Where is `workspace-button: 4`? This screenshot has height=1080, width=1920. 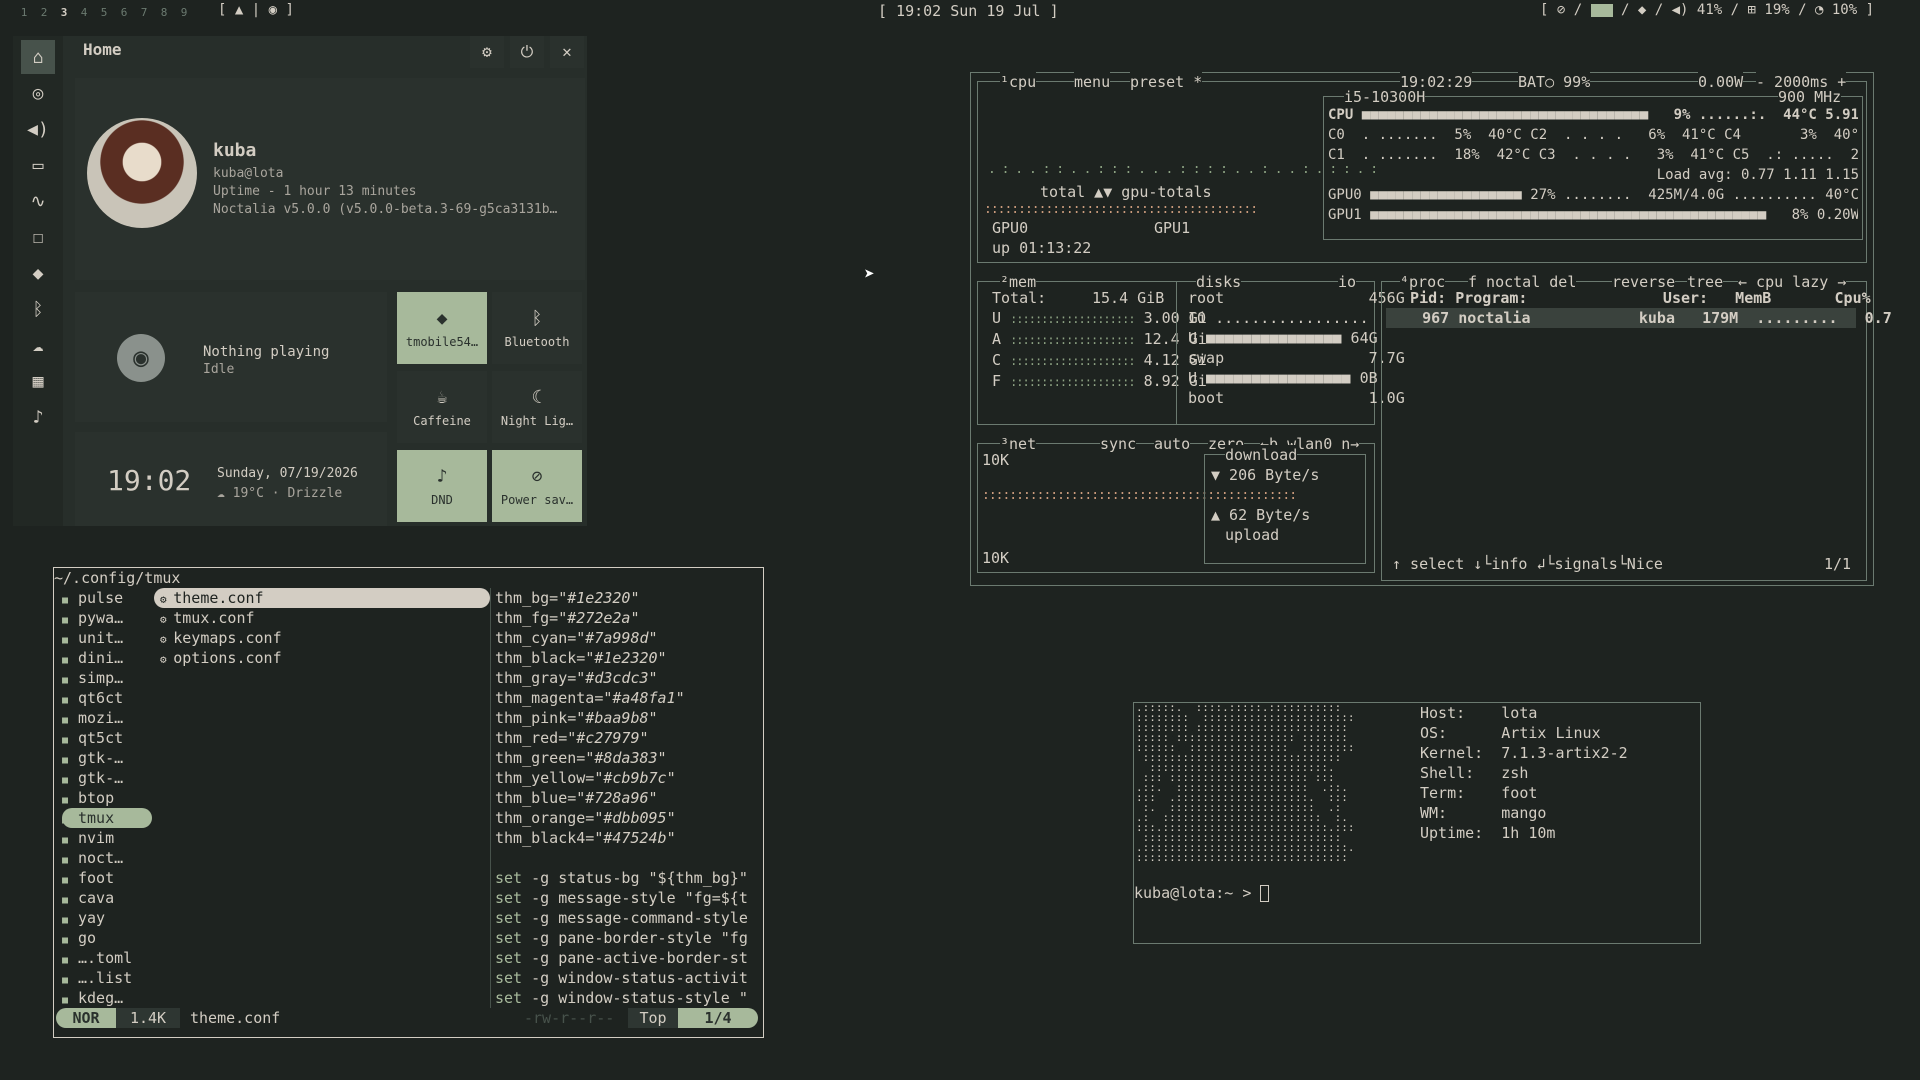
workspace-button: 4 is located at coordinates (84, 12).